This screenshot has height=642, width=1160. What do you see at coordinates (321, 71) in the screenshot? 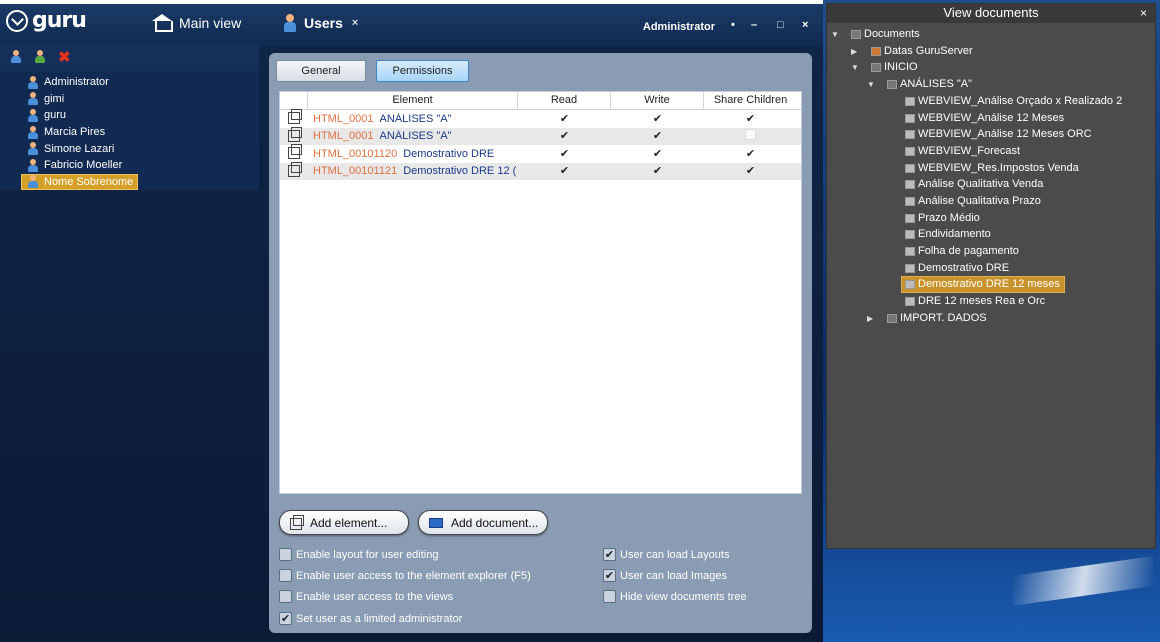
I see `tab-general: General` at bounding box center [321, 71].